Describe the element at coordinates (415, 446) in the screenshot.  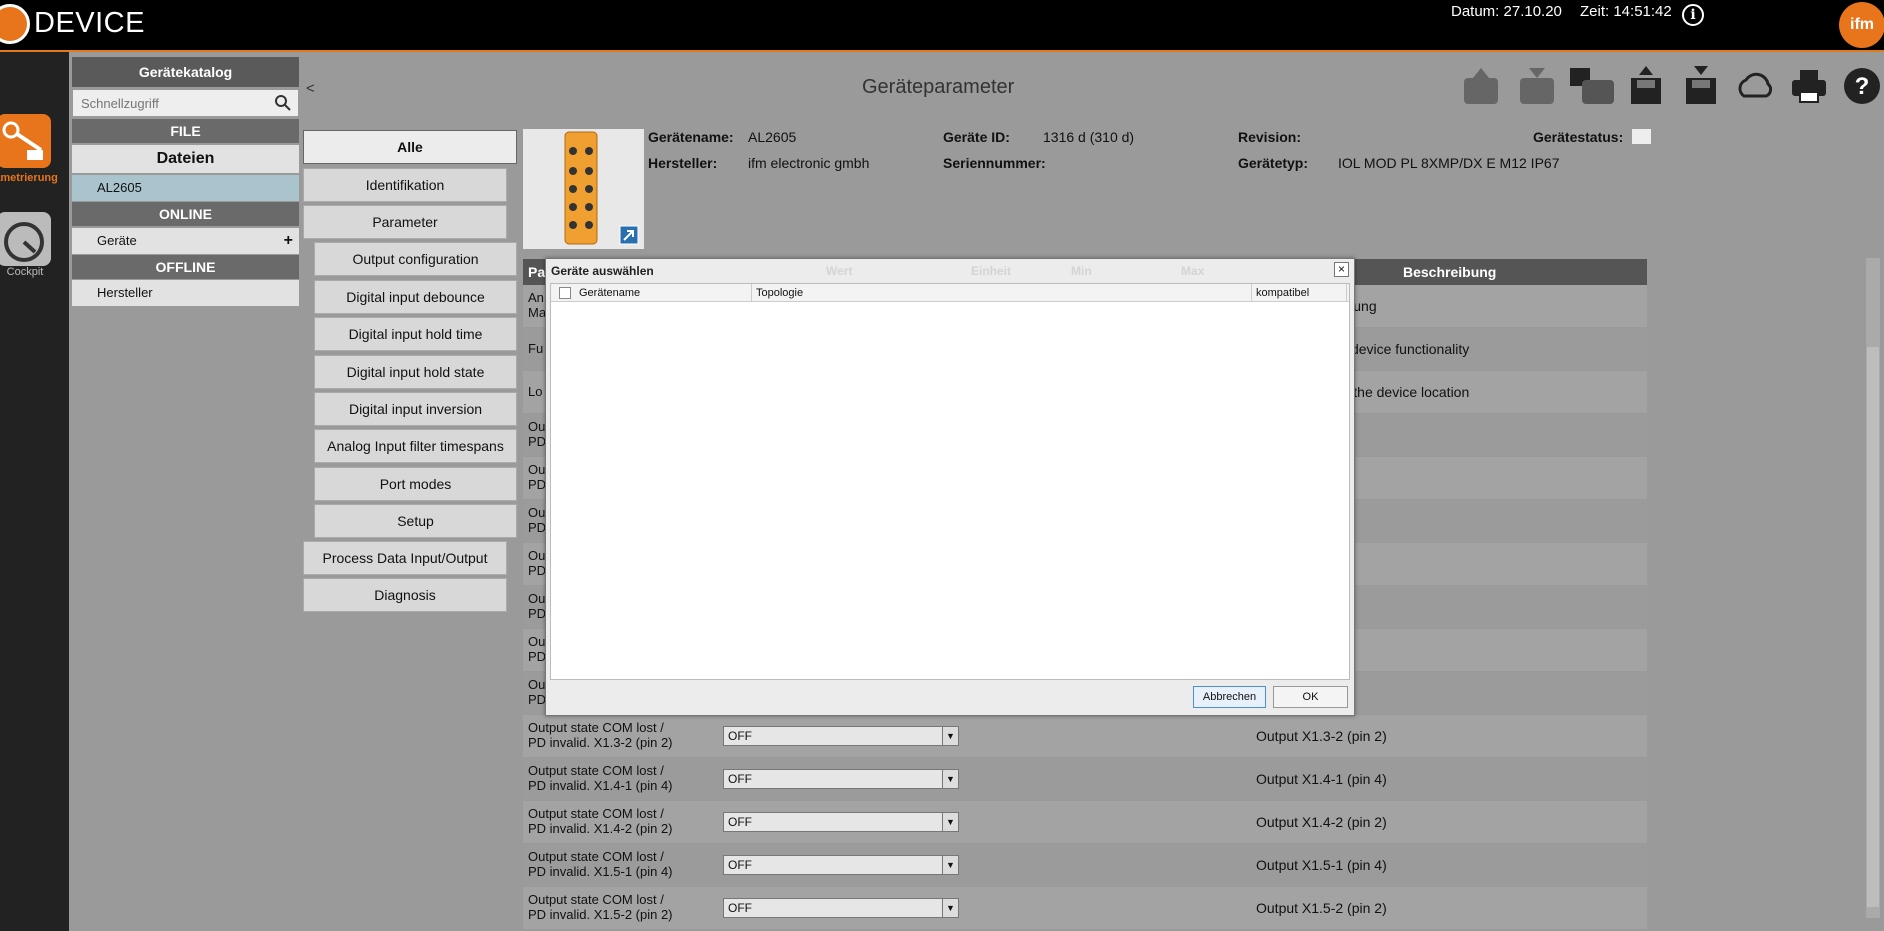
I see `subtab-analog-input-filter: Analog Input filter timespans` at that location.